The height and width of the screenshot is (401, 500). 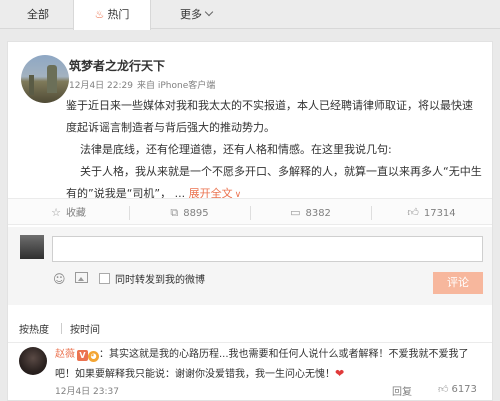 I want to click on tab-all: 全部, so click(x=38, y=14).